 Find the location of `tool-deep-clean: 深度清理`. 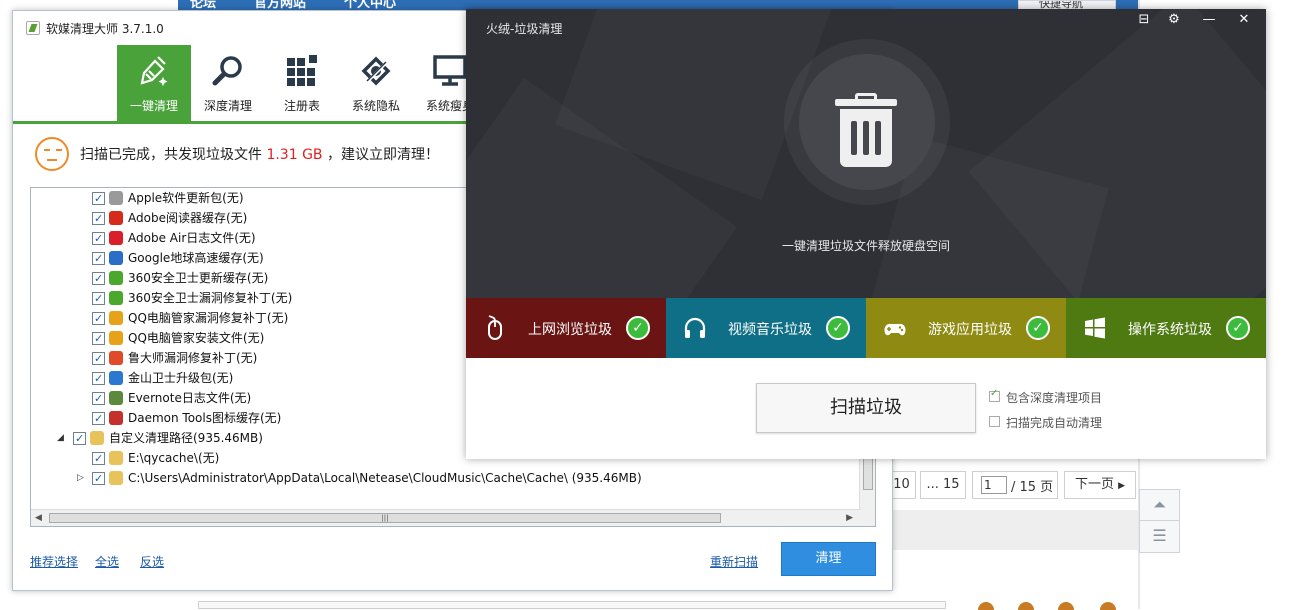

tool-deep-clean: 深度清理 is located at coordinates (228, 83).